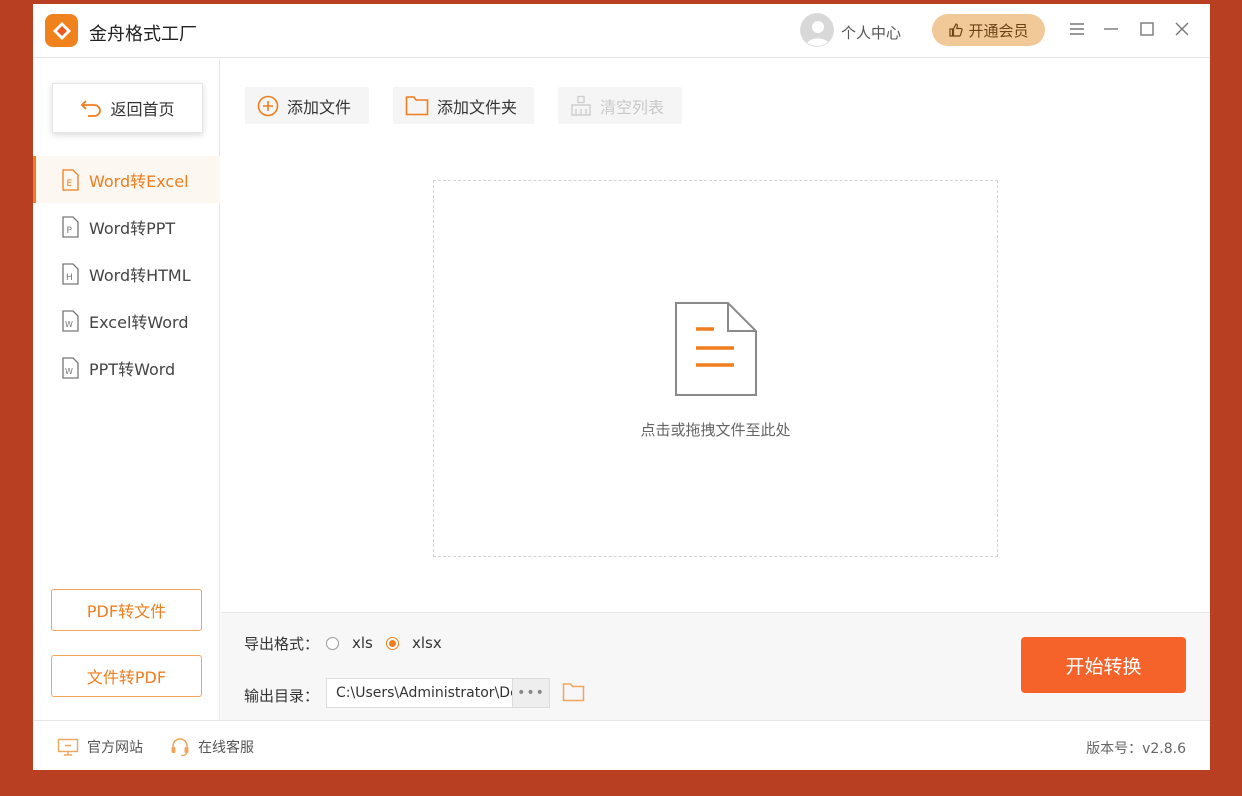 The width and height of the screenshot is (1242, 796). I want to click on add-file-label: 添加文件, so click(319, 107).